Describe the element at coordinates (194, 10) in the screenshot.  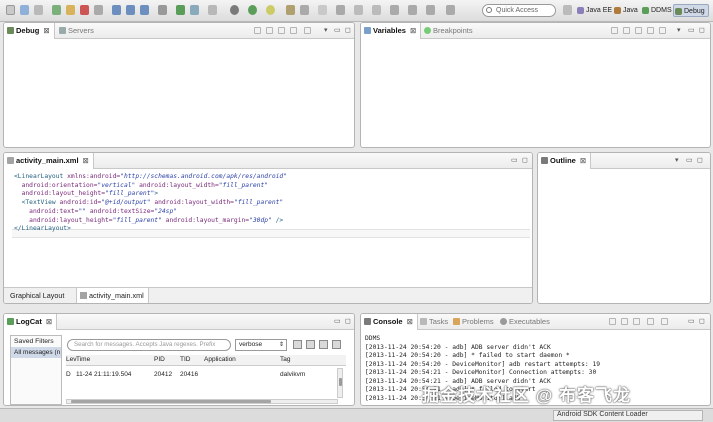
I see `avd-manager-icon` at that location.